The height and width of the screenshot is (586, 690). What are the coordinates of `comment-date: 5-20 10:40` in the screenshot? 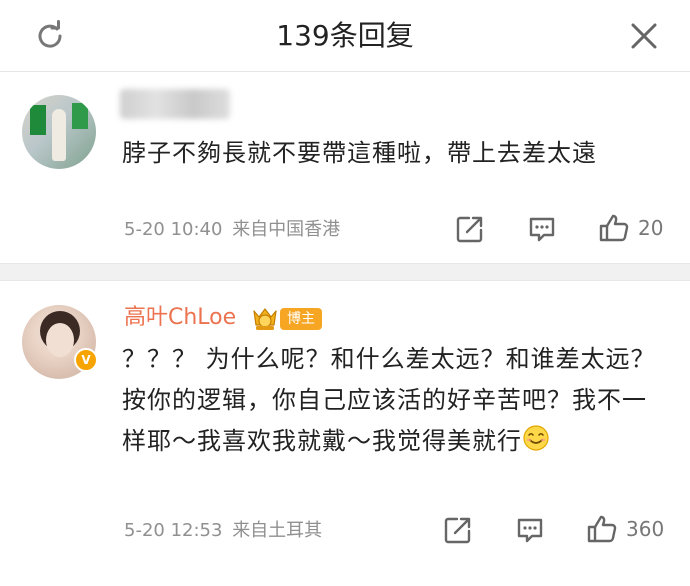 It's located at (173, 229).